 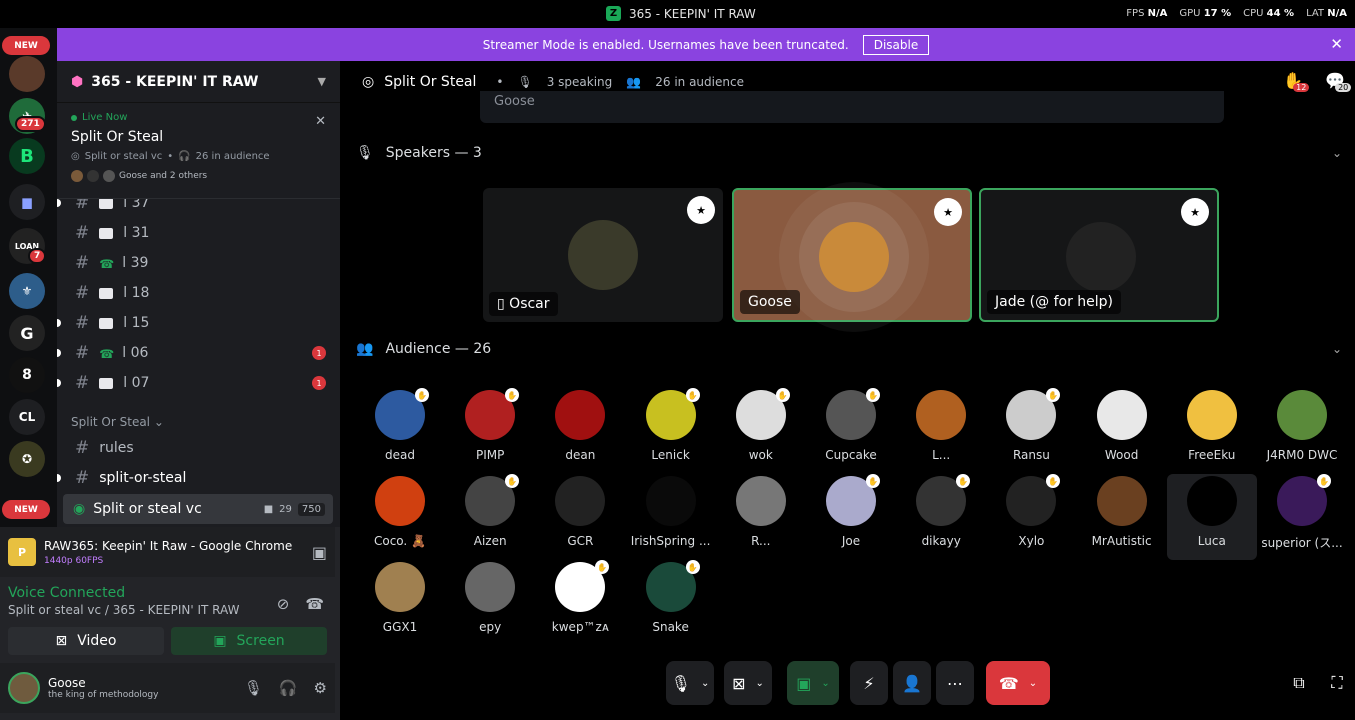 I want to click on audience-member: ✋ wok, so click(x=761, y=431).